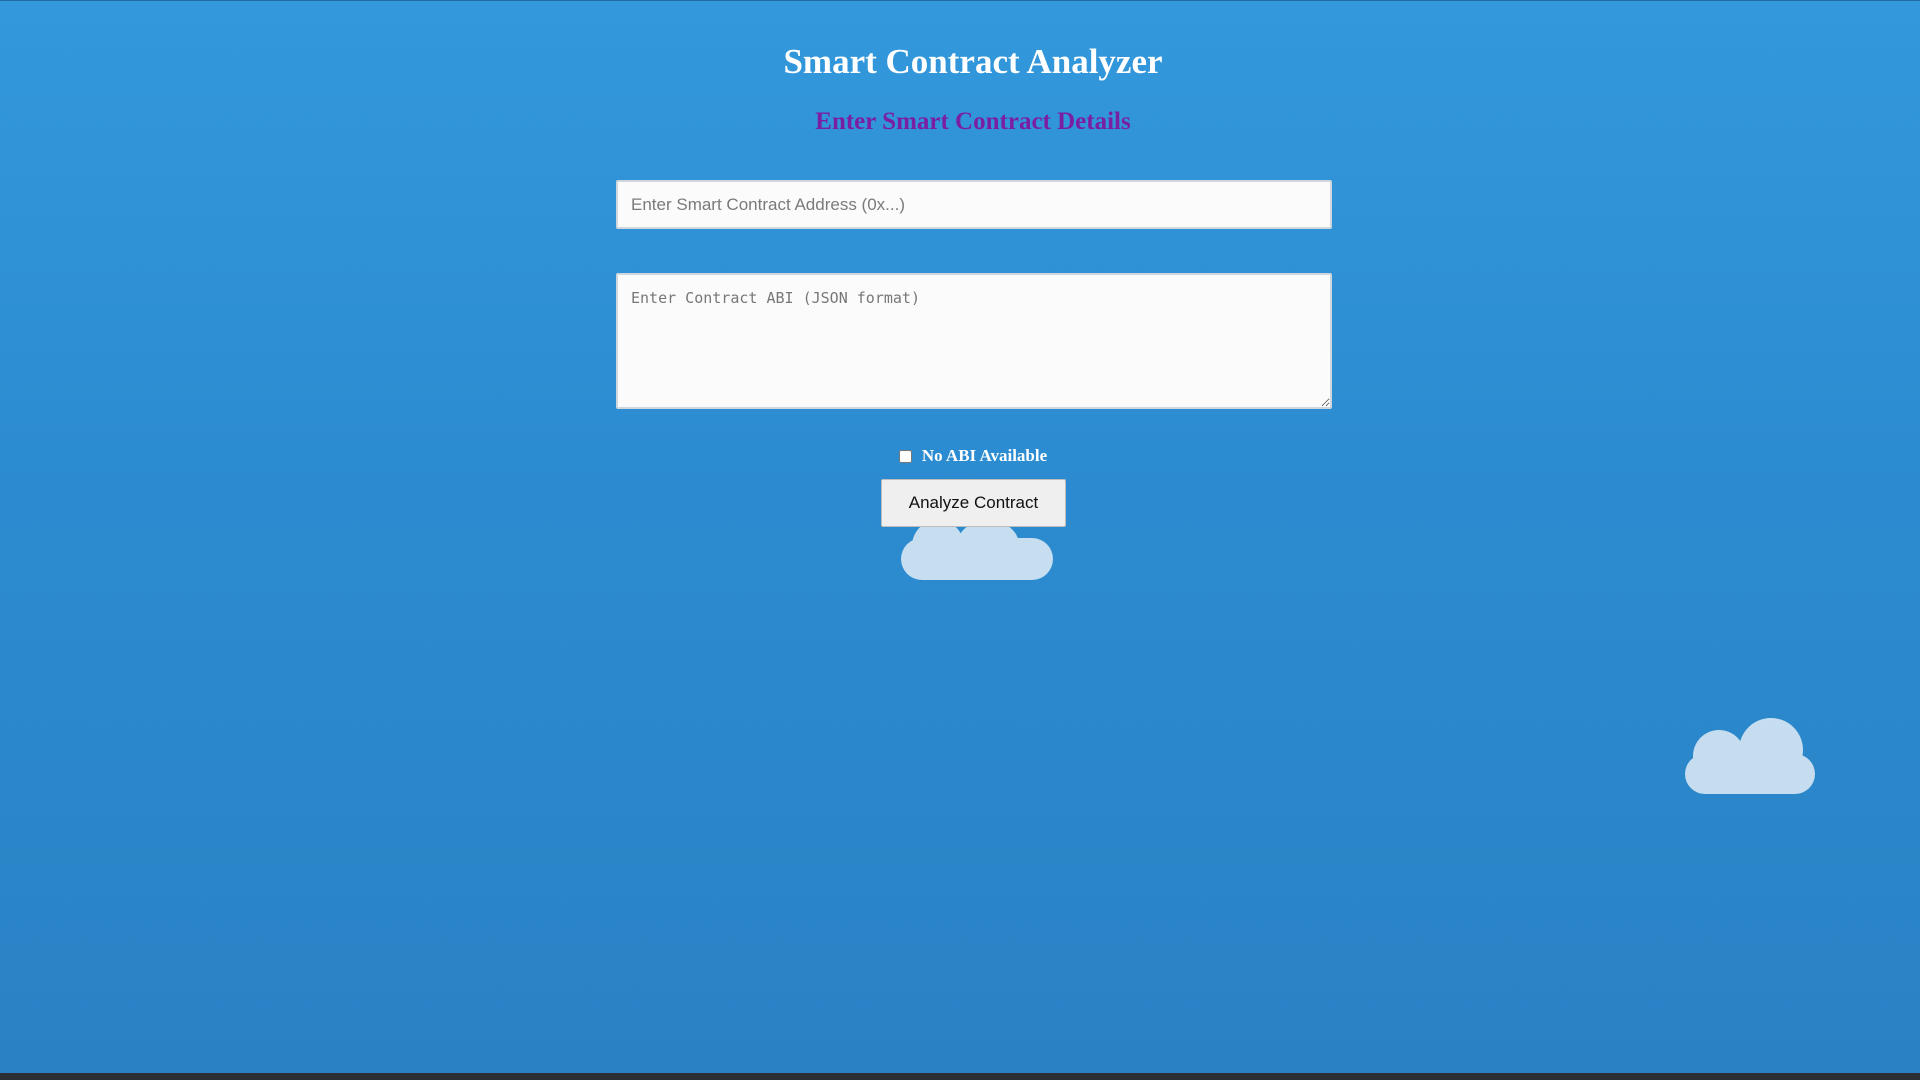  Describe the element at coordinates (960, 1076) in the screenshot. I see `bottom-bar` at that location.